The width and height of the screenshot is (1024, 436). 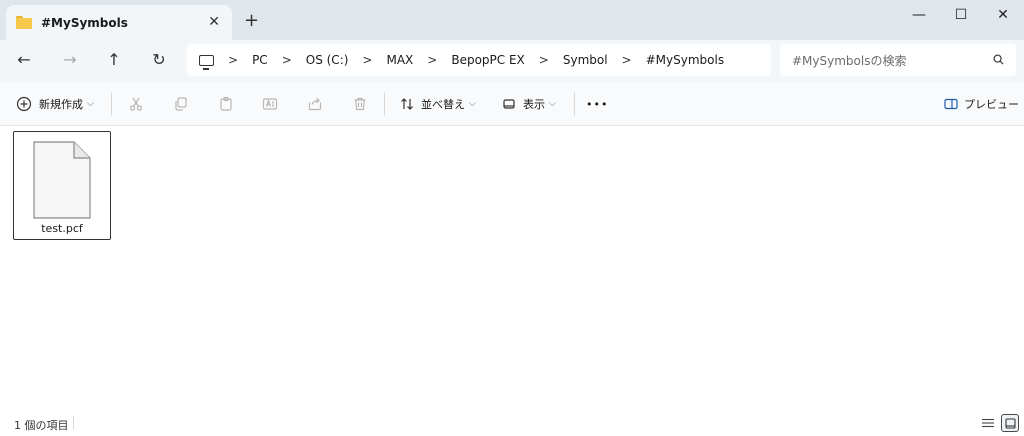 What do you see at coordinates (512, 20) in the screenshot?
I see `title-bar: #MySymbols ✕ + — ☐ ✕` at bounding box center [512, 20].